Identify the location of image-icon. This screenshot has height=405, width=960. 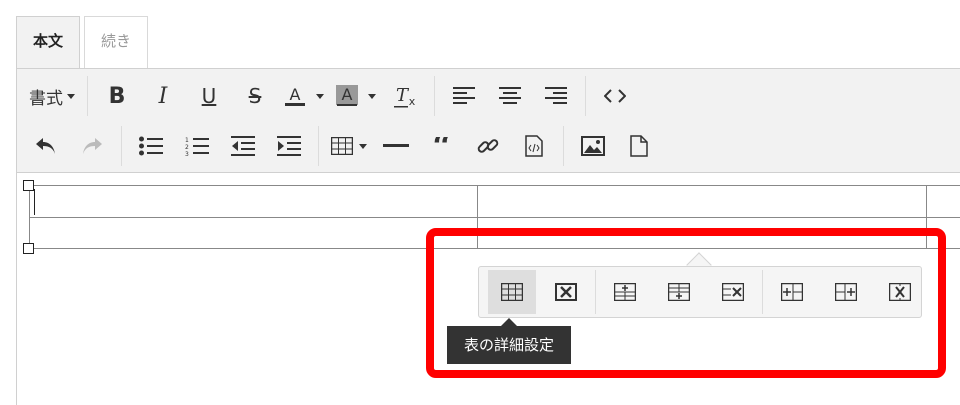
(593, 146).